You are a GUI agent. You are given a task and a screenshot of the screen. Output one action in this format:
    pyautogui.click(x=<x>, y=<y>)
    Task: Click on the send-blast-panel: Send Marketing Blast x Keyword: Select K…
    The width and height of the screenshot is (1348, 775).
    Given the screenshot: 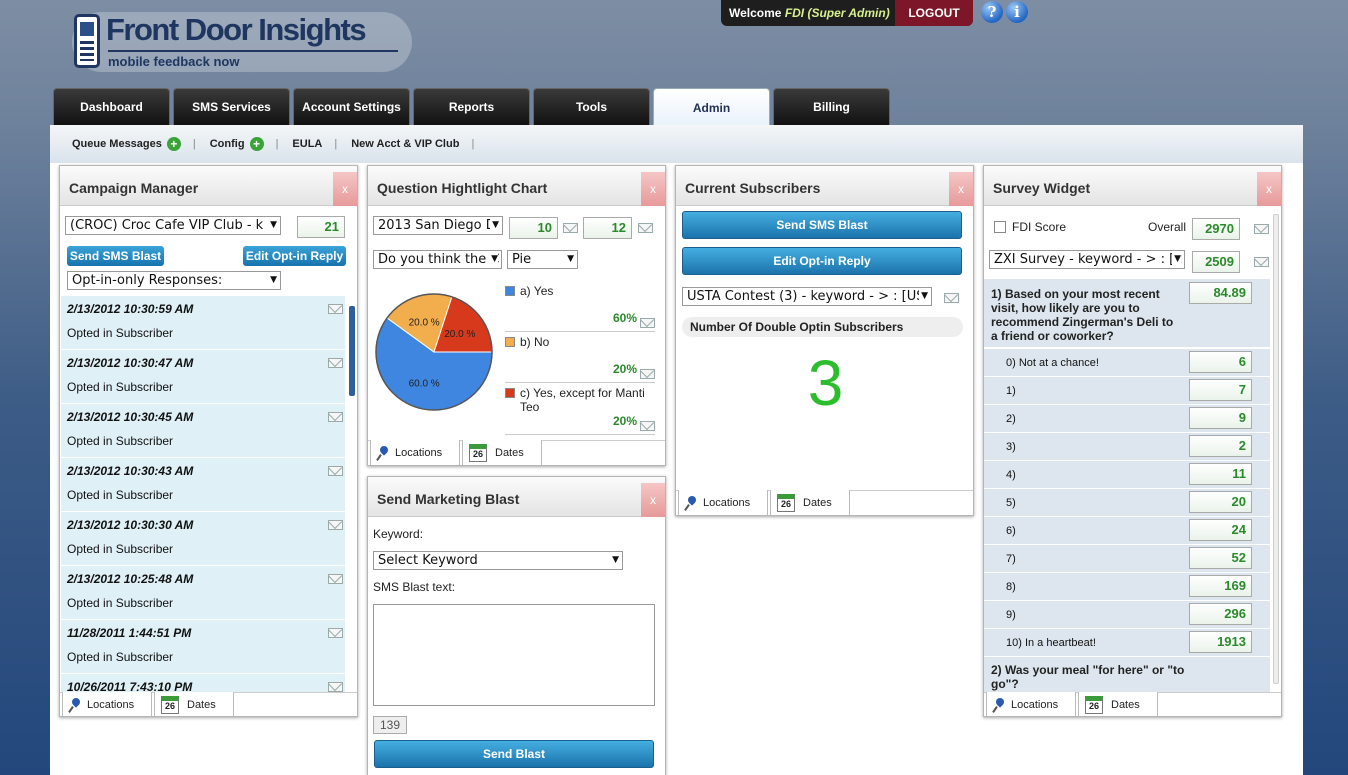 What is the action you would take?
    pyautogui.click(x=516, y=625)
    